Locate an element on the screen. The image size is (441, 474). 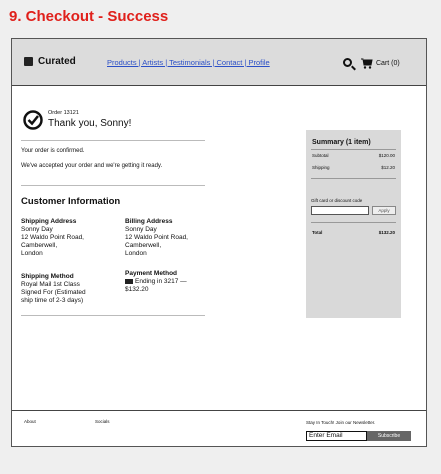
order-number: Order 13121 is located at coordinates (63, 113).